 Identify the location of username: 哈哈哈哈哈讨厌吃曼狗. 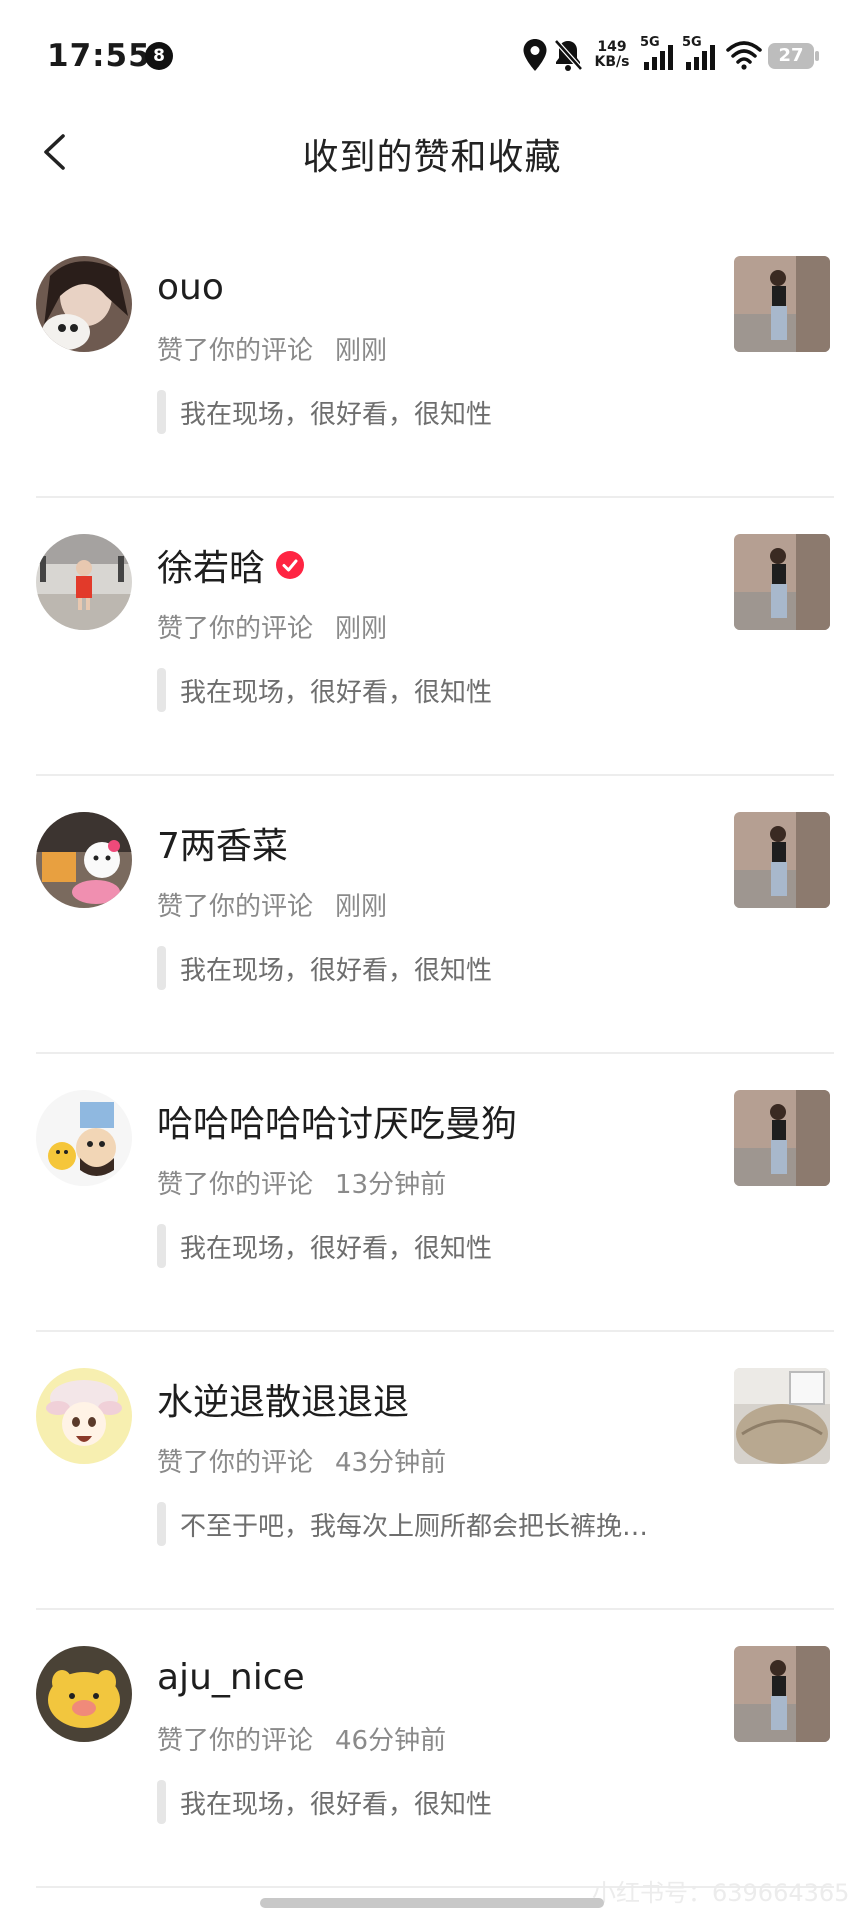
(337, 1121).